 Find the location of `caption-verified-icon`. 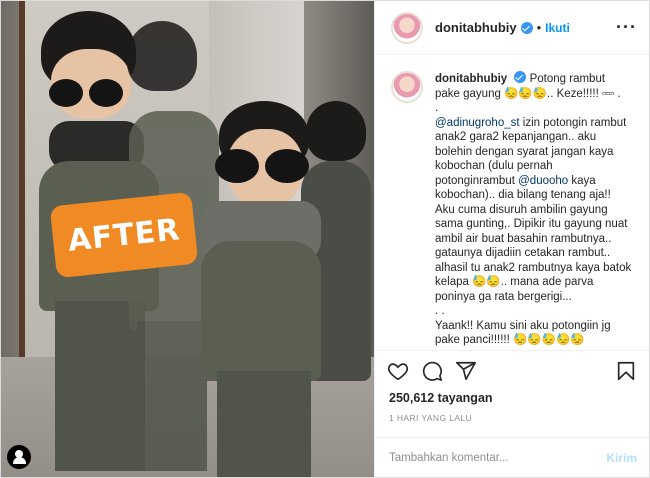

caption-verified-icon is located at coordinates (520, 77).